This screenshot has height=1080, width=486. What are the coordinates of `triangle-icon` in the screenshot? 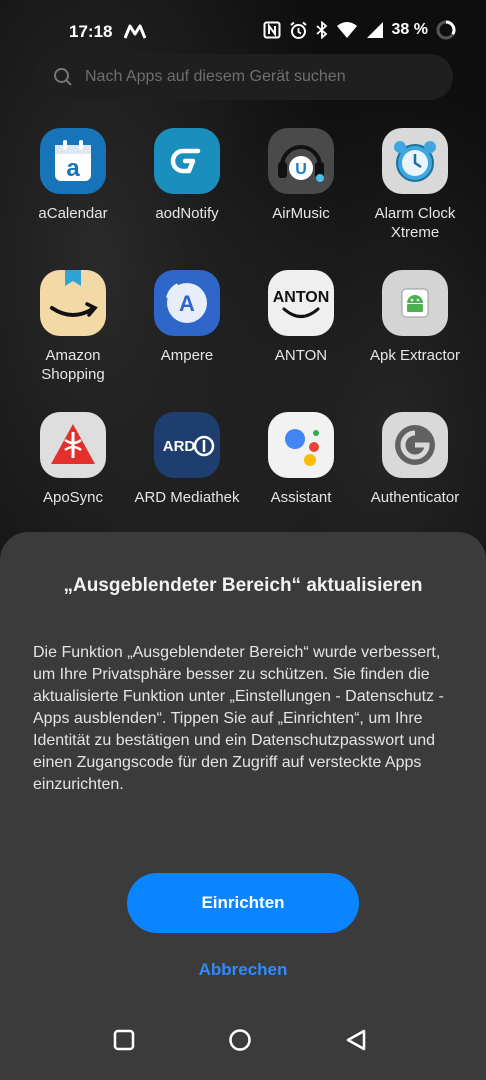 It's located at (356, 1040).